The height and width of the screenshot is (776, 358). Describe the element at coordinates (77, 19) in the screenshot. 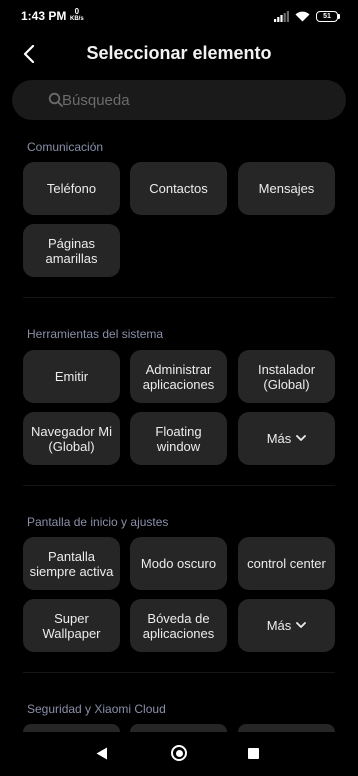

I see `network-speed-unit: KB/s` at that location.